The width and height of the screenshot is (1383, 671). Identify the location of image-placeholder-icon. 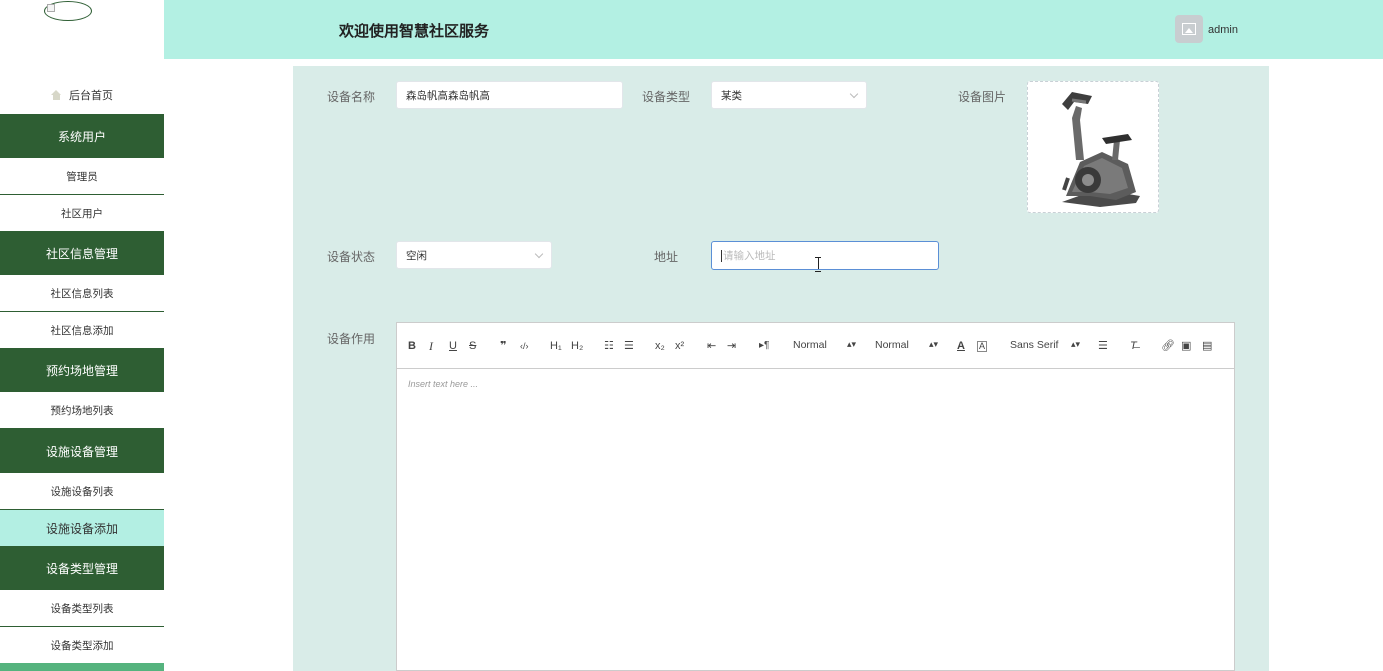
(1189, 29).